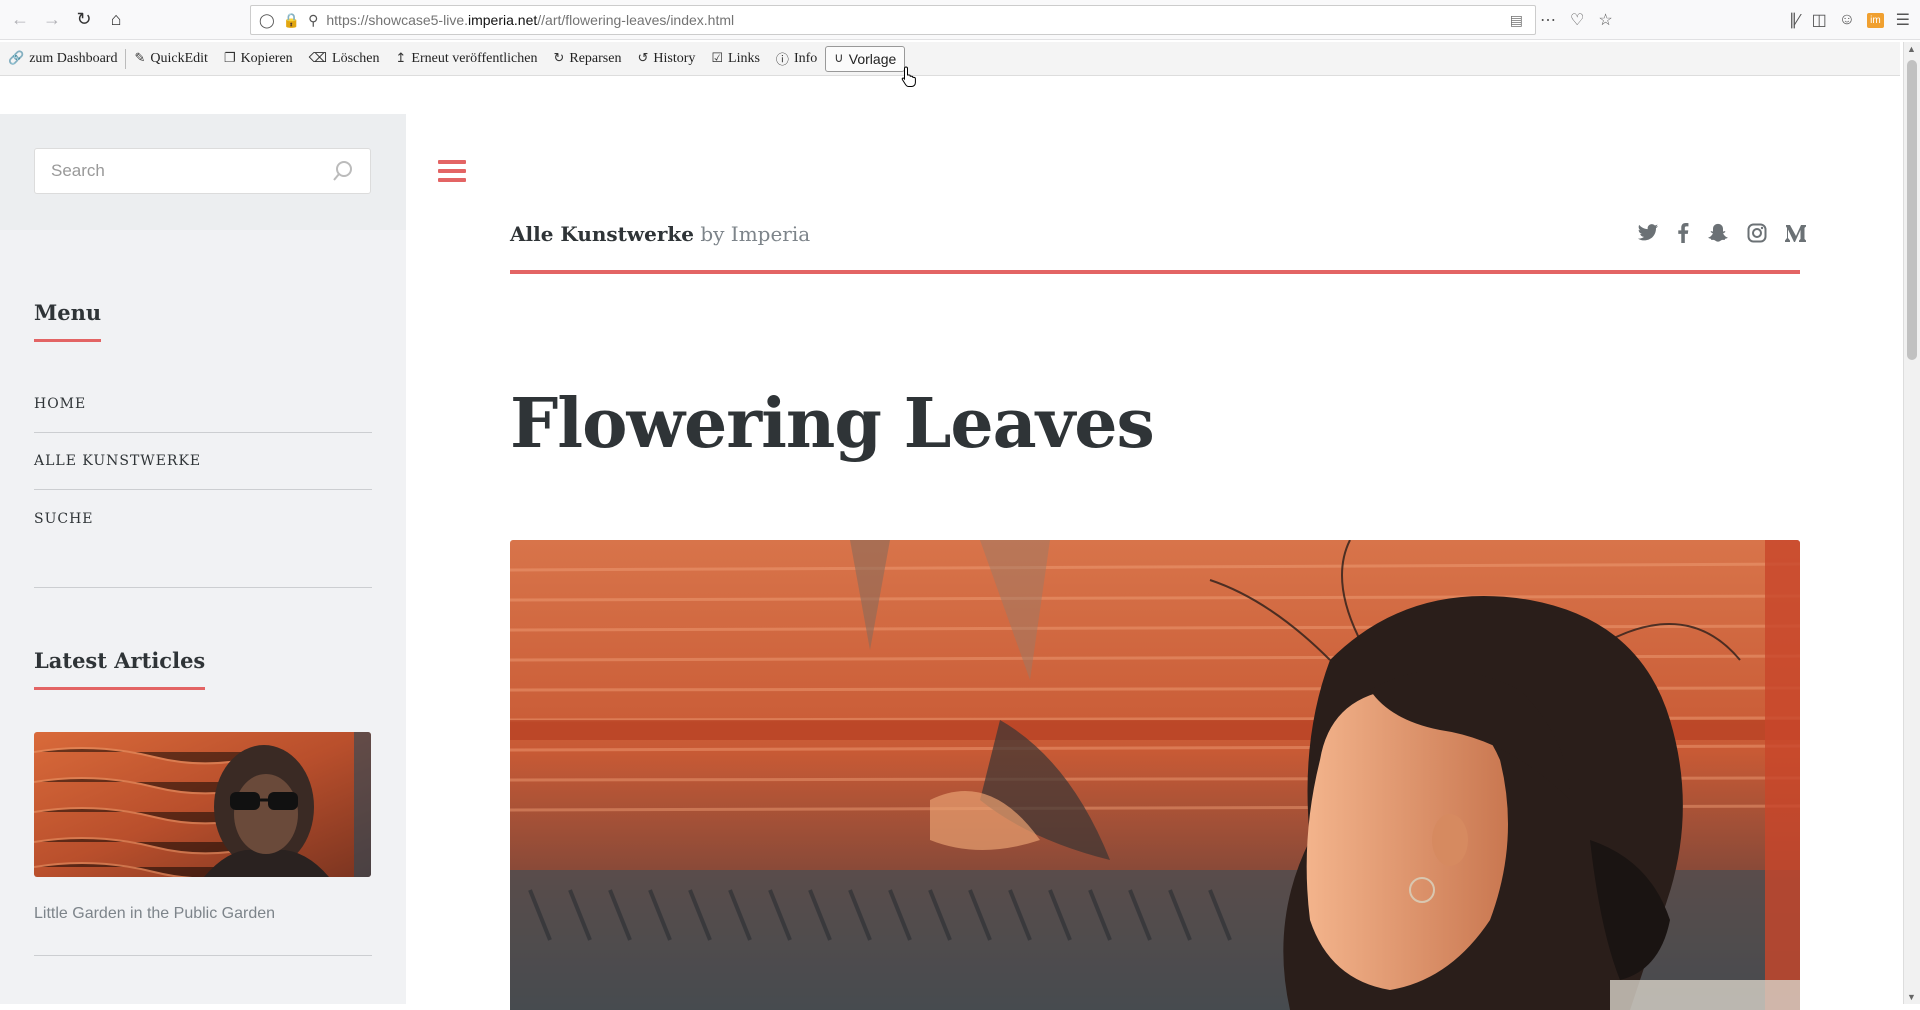 This screenshot has height=1010, width=1920. I want to click on home-icon: ⌂, so click(116, 20).